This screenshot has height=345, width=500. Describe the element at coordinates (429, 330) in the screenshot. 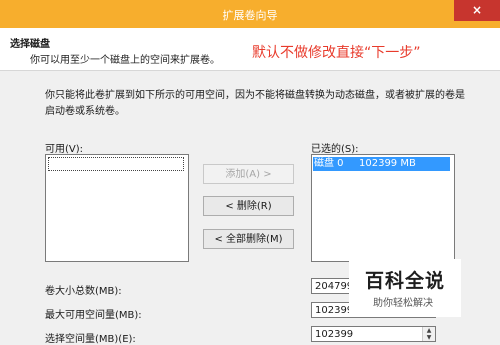

I see `chevron-up-icon: ▲` at that location.